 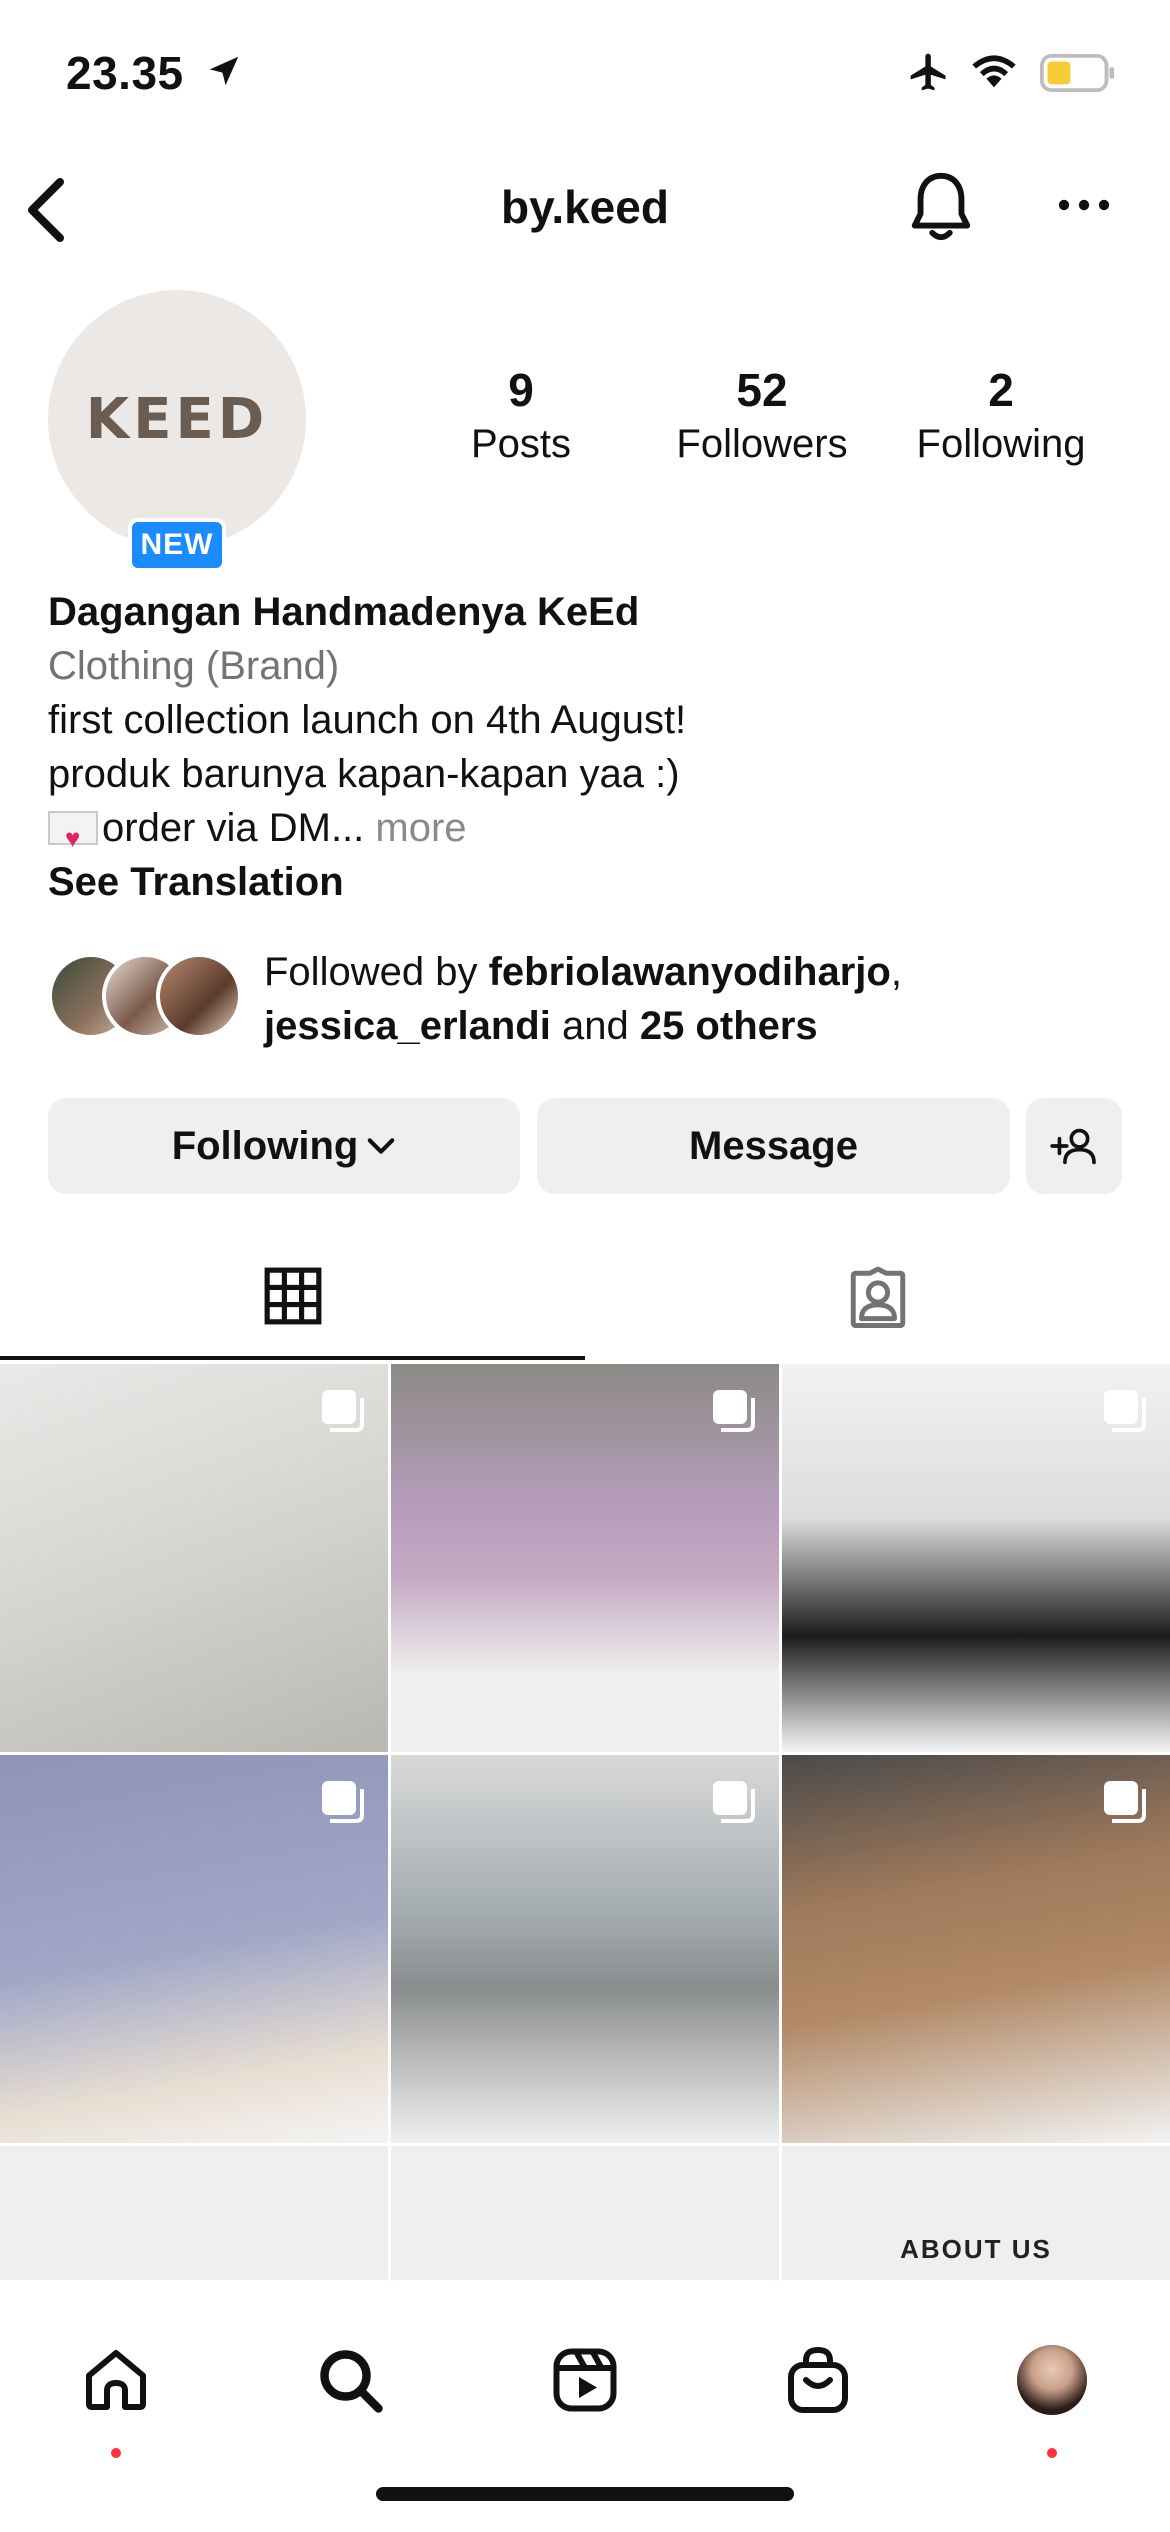 I want to click on location-arrow-icon, so click(x=224, y=71).